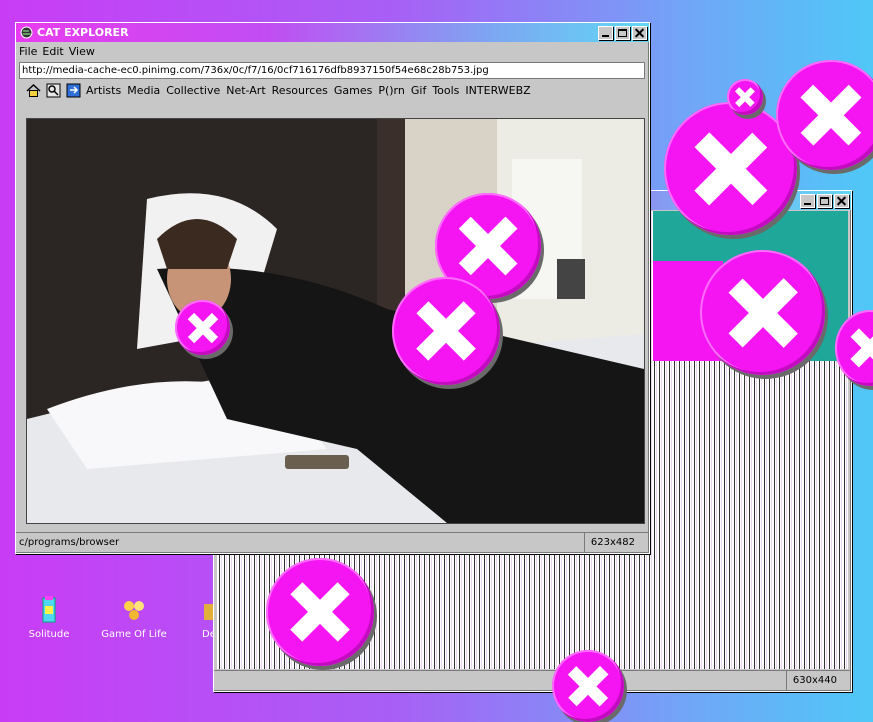 The height and width of the screenshot is (722, 873). What do you see at coordinates (497, 90) in the screenshot?
I see `link-interwebz: INTERWEBZ` at bounding box center [497, 90].